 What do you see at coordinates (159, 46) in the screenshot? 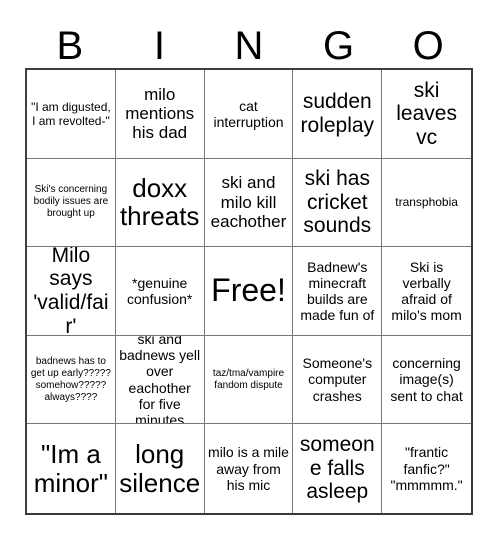
I see `bingo-header-letter-i: I` at bounding box center [159, 46].